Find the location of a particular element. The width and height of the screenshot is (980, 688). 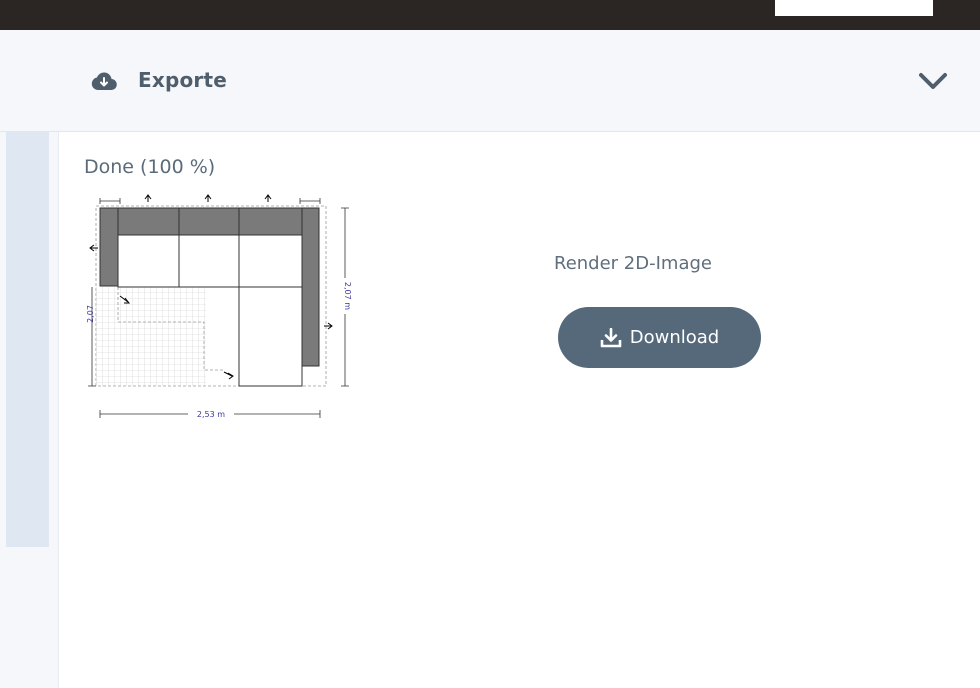

download-button: Download is located at coordinates (659, 337).